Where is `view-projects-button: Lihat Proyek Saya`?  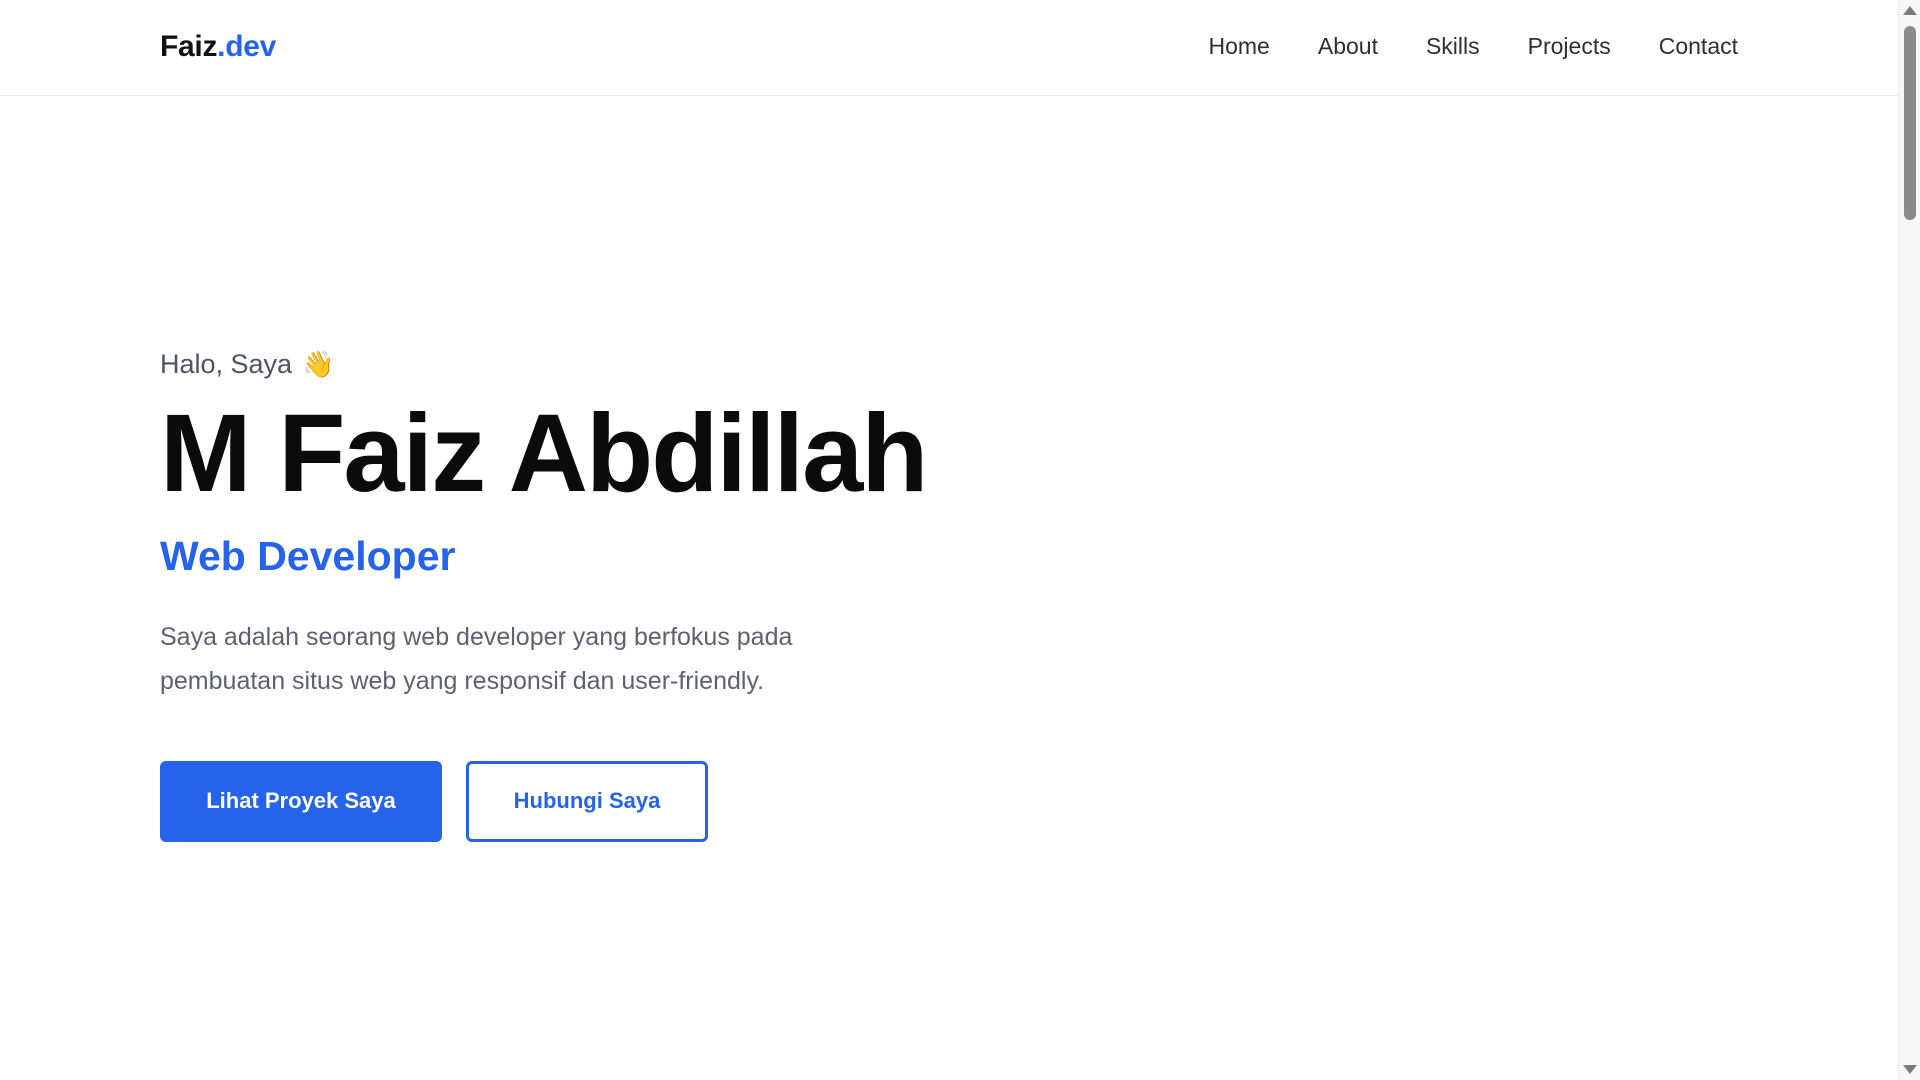
view-projects-button: Lihat Proyek Saya is located at coordinates (301, 801).